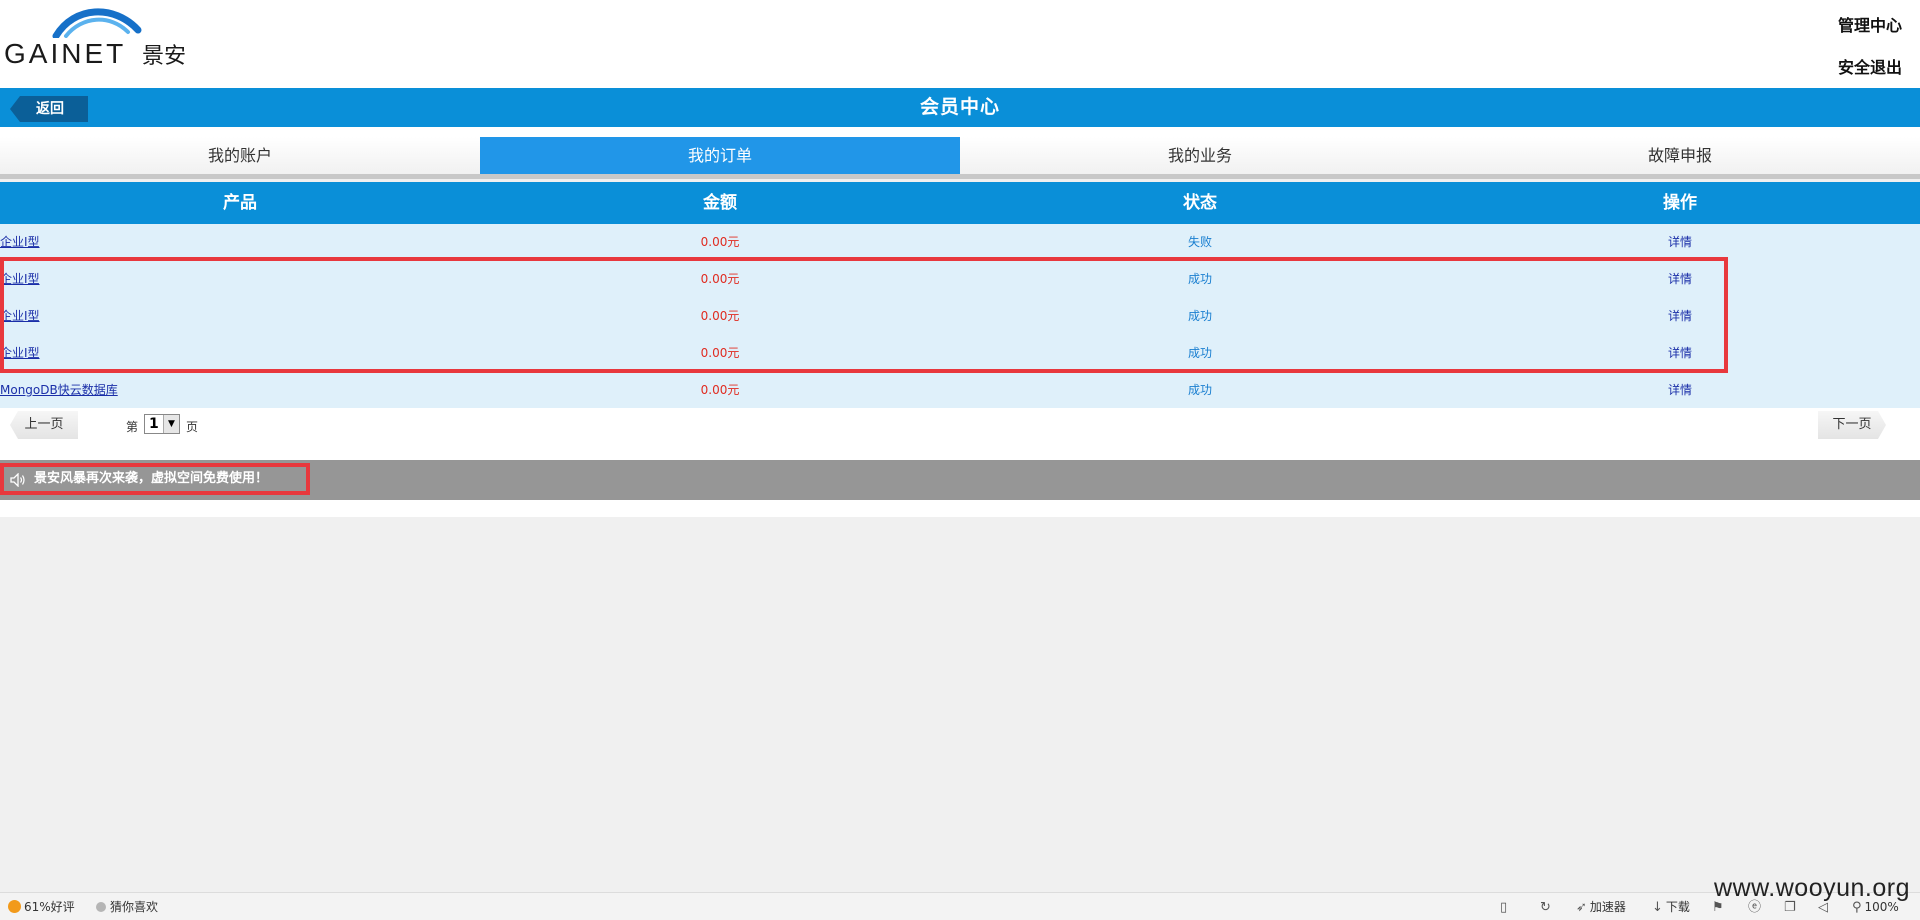 The image size is (1920, 920). I want to click on rating-item: 61%好评, so click(41, 907).